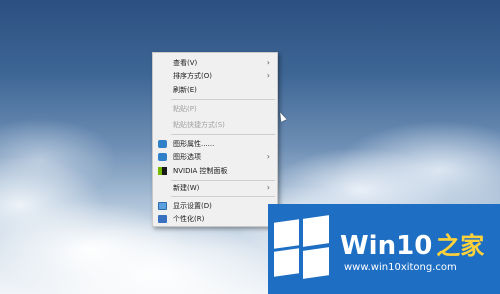 This screenshot has width=500, height=294. I want to click on menu-item-label: 排序方式(O), so click(192, 76).